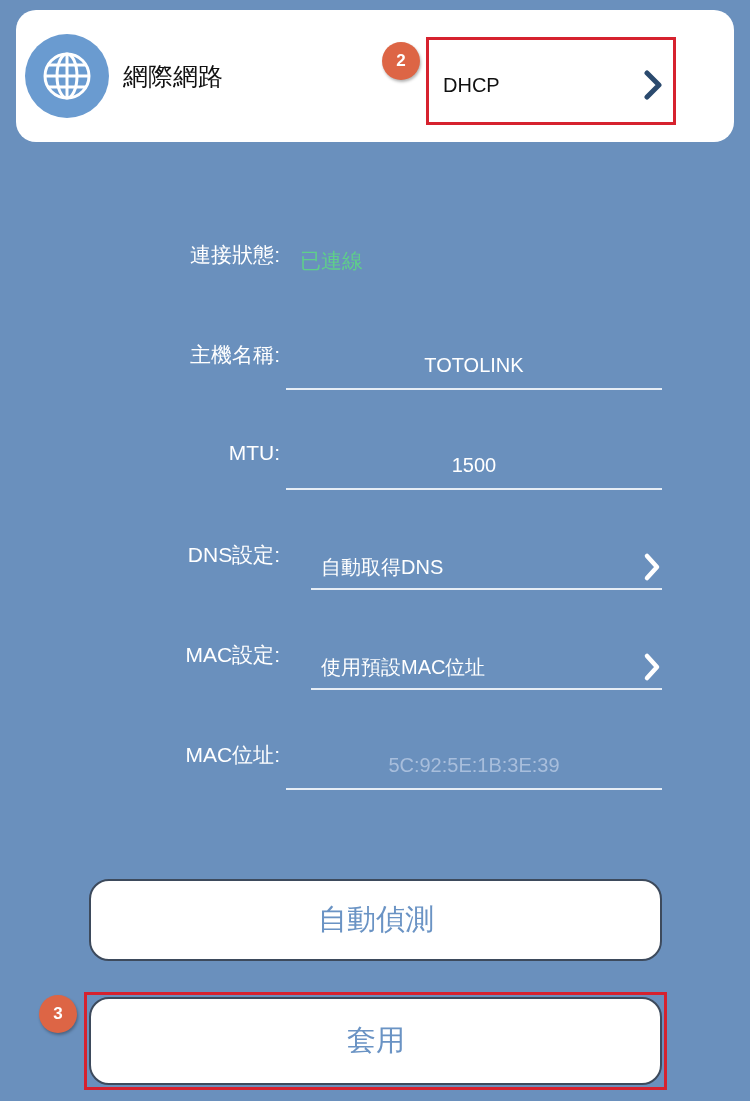  I want to click on connection-type-select: DHCP, so click(551, 81).